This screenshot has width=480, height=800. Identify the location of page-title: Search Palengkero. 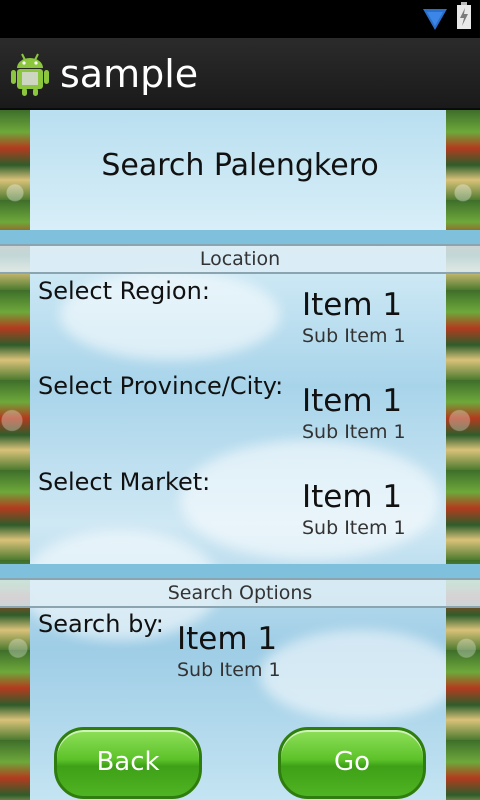
(240, 165).